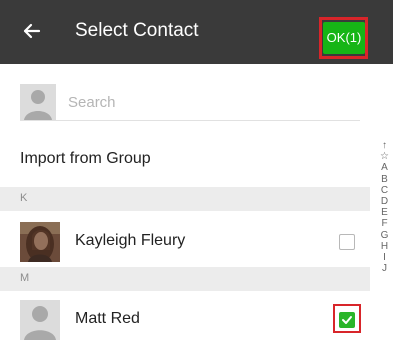  Describe the element at coordinates (185, 160) in the screenshot. I see `import-from-group-row: Import from Group` at that location.